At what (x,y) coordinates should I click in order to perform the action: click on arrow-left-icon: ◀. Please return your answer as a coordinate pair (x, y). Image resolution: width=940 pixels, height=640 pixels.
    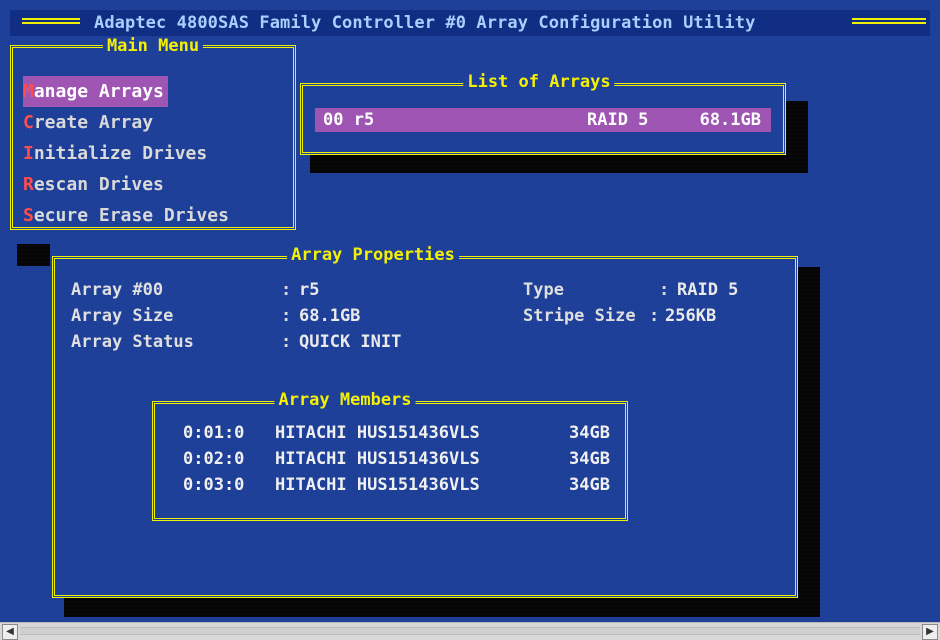
    Looking at the image, I should click on (10, 632).